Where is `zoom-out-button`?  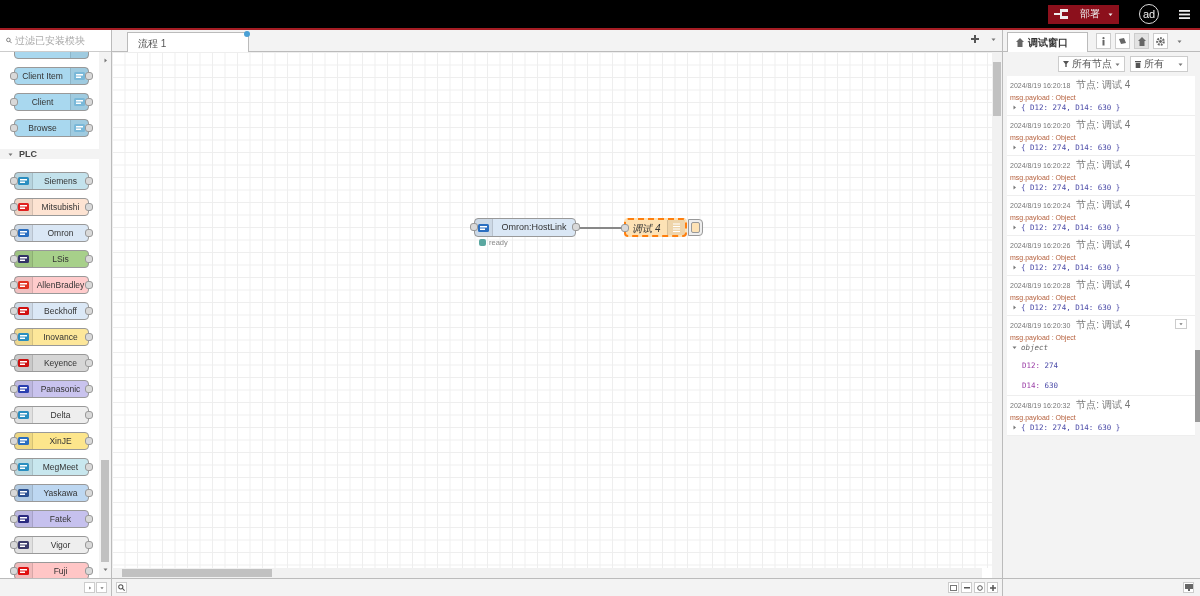 zoom-out-button is located at coordinates (966, 587).